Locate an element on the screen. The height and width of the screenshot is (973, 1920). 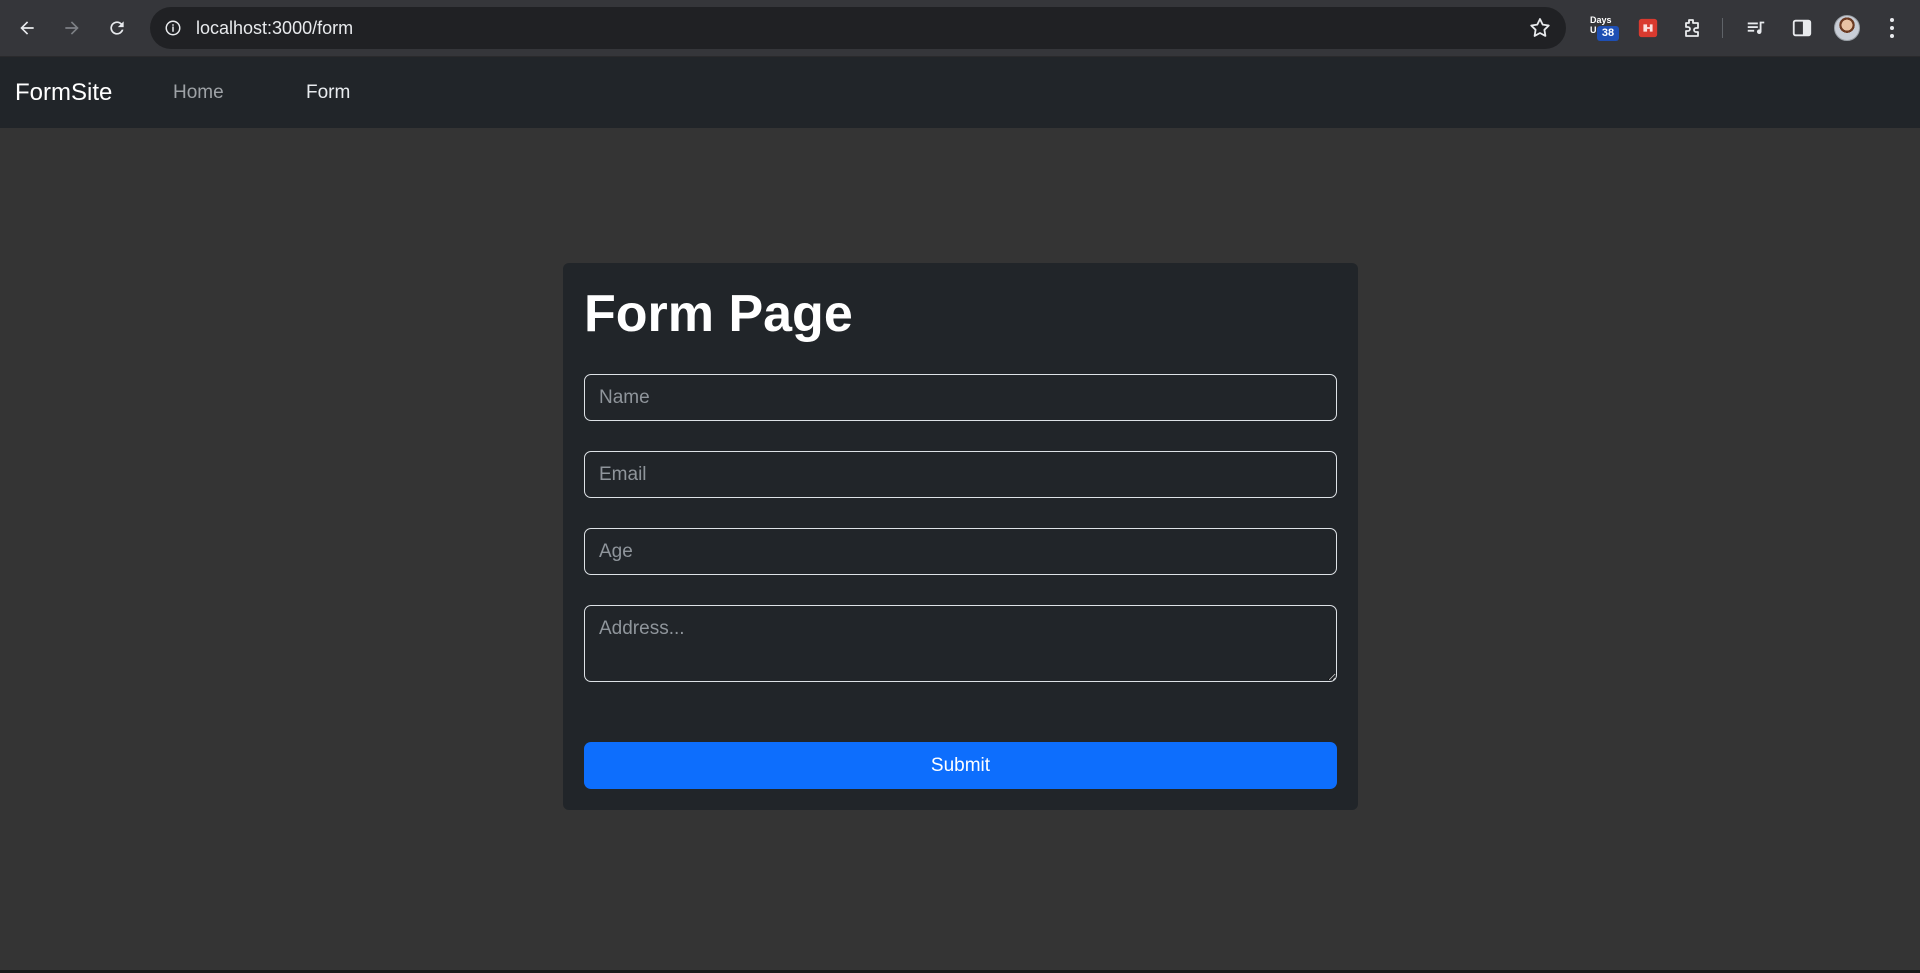
days-label-bottom: U is located at coordinates (1593, 30).